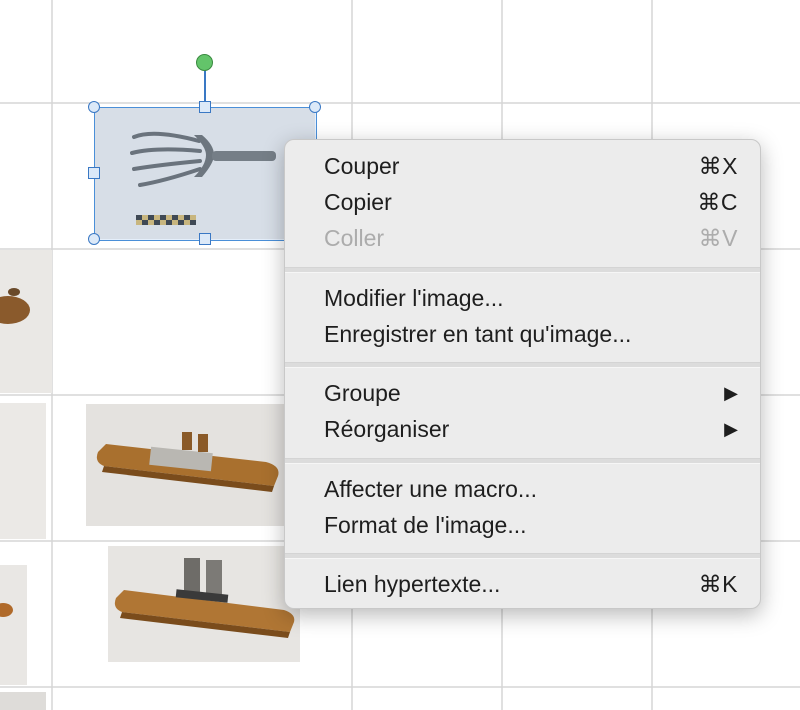 This screenshot has height=710, width=800. What do you see at coordinates (358, 202) in the screenshot?
I see `menu-item-label: Copier` at bounding box center [358, 202].